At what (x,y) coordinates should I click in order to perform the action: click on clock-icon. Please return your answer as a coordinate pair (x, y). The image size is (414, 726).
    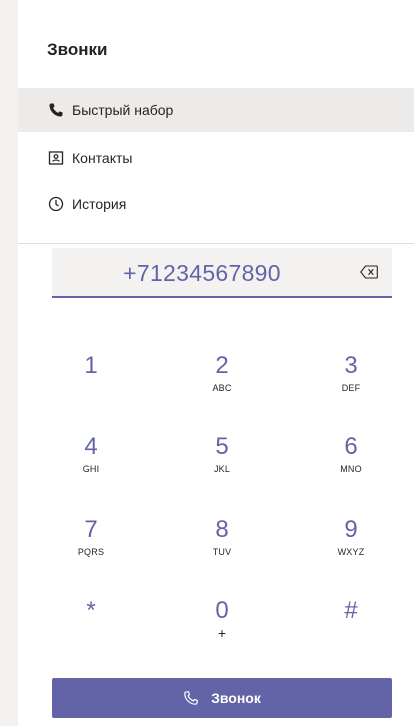
    Looking at the image, I should click on (56, 204).